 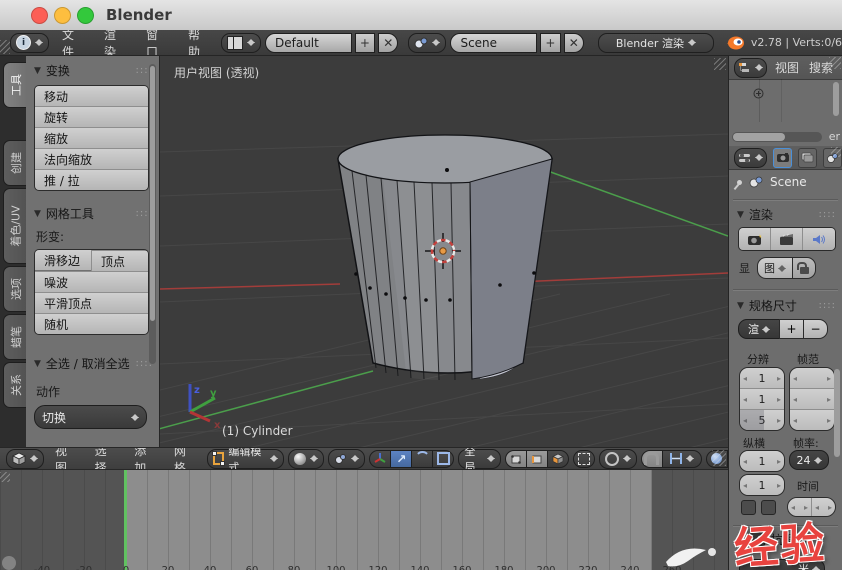 I want to click on pin-icon, so click(x=739, y=182).